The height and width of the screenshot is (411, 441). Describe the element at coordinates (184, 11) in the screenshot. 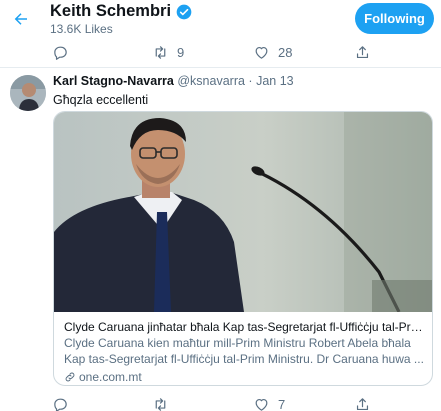

I see `verified-badge-icon` at that location.